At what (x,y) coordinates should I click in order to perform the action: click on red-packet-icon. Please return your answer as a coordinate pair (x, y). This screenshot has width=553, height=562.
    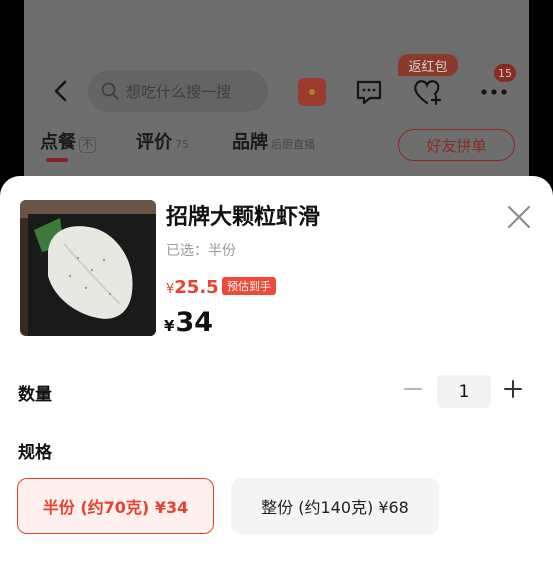
    Looking at the image, I should click on (312, 92).